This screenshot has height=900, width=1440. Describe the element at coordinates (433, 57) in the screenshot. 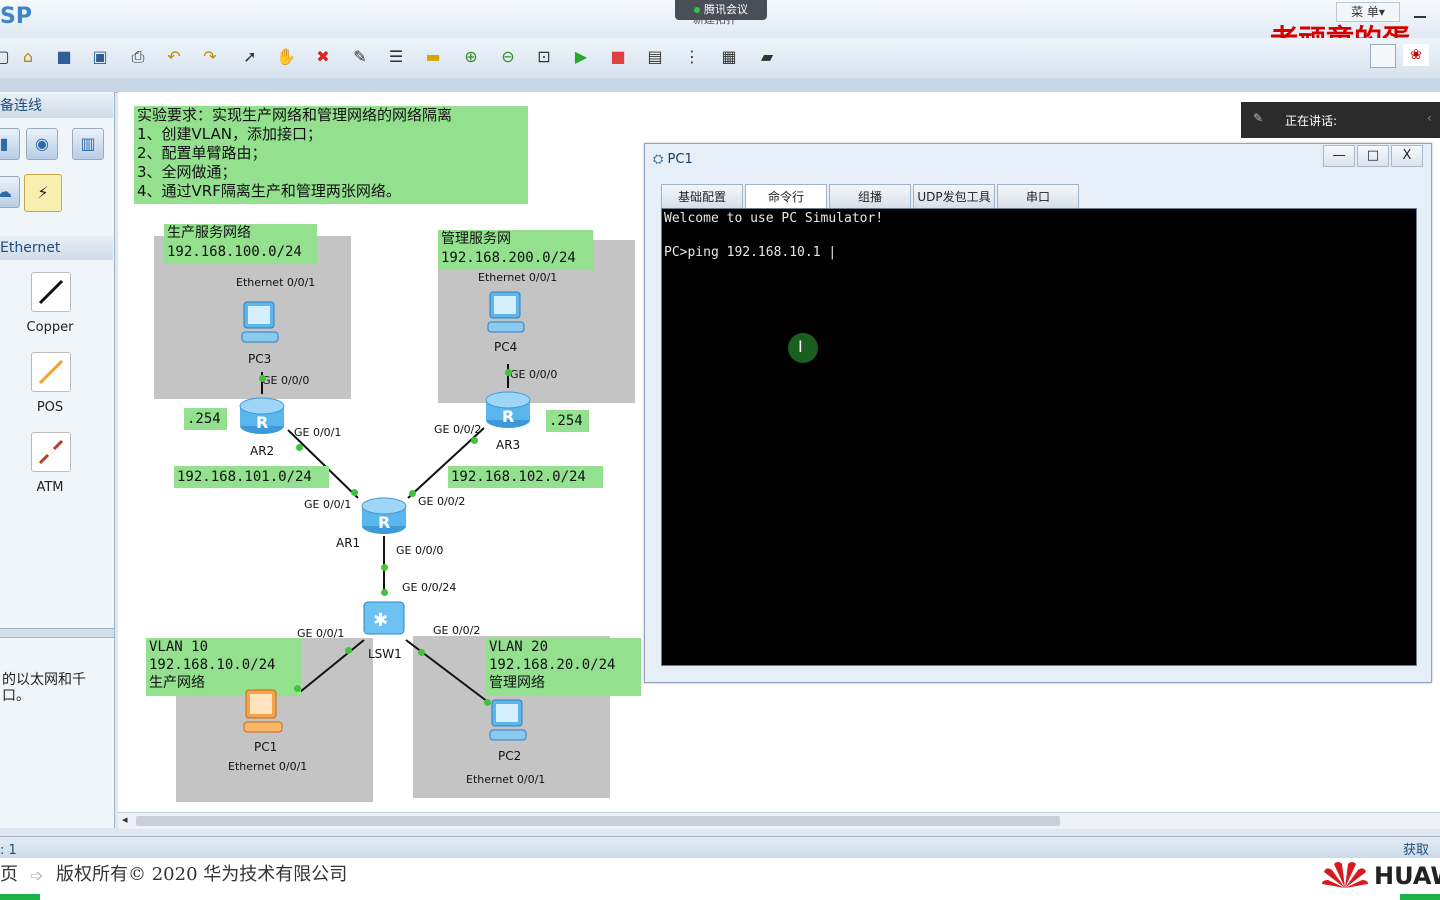

I see `rect-icon: ▬` at that location.